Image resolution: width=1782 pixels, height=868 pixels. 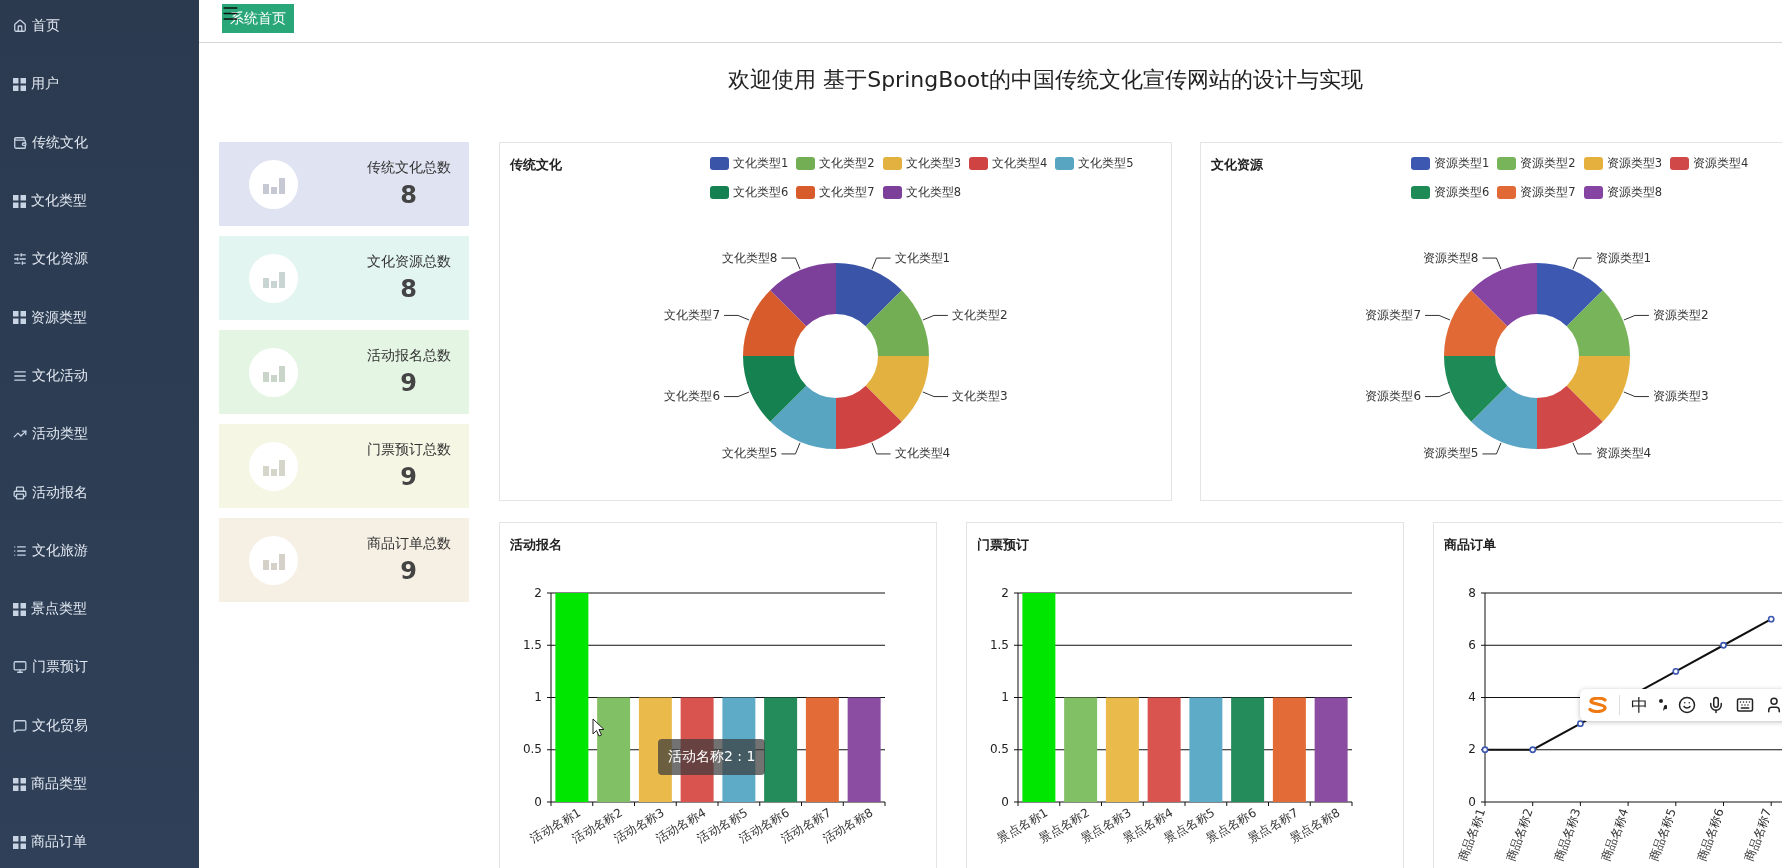 I want to click on slice-label: 文化类型3, so click(x=979, y=396).